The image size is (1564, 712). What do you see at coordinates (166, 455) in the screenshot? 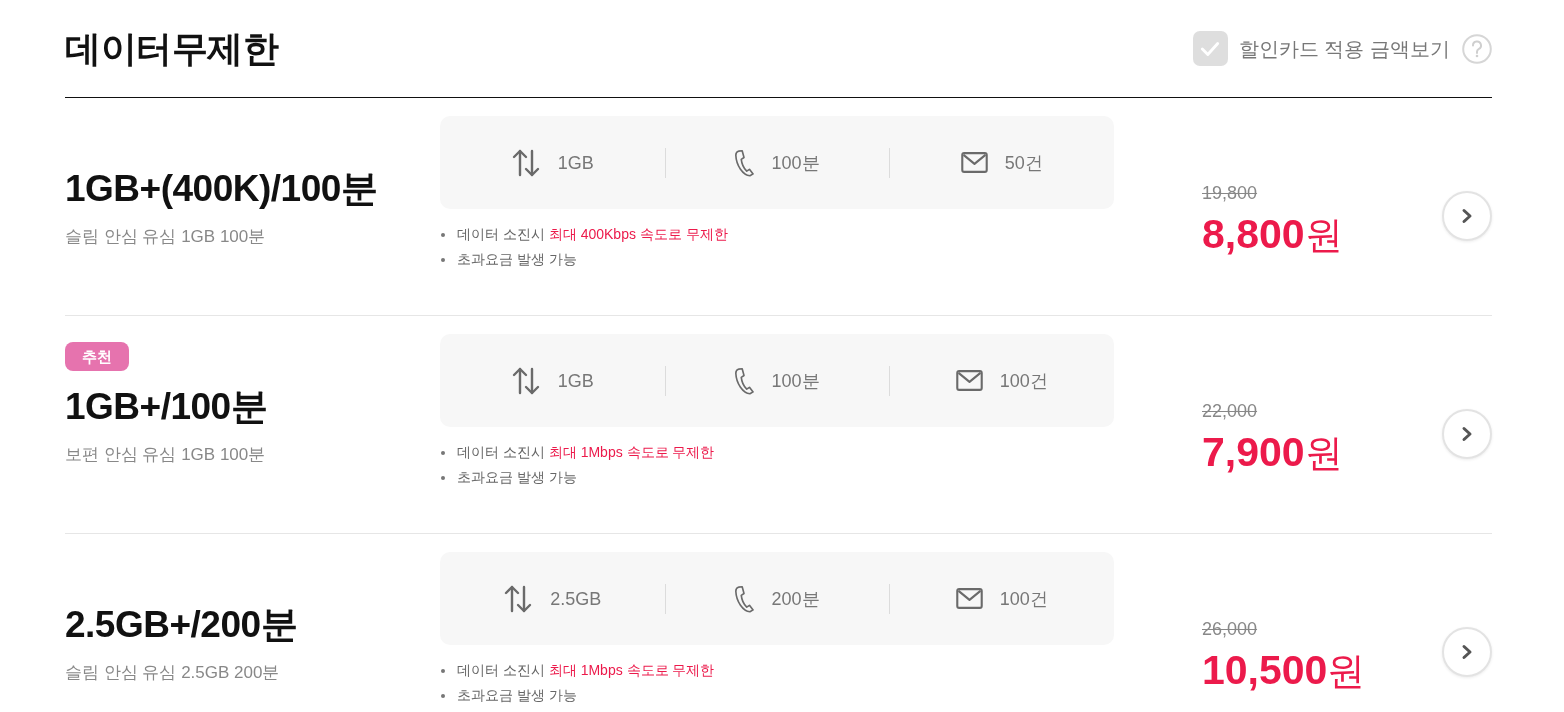
I see `plan-description: 보편 안심 유심 1GB 100분` at bounding box center [166, 455].